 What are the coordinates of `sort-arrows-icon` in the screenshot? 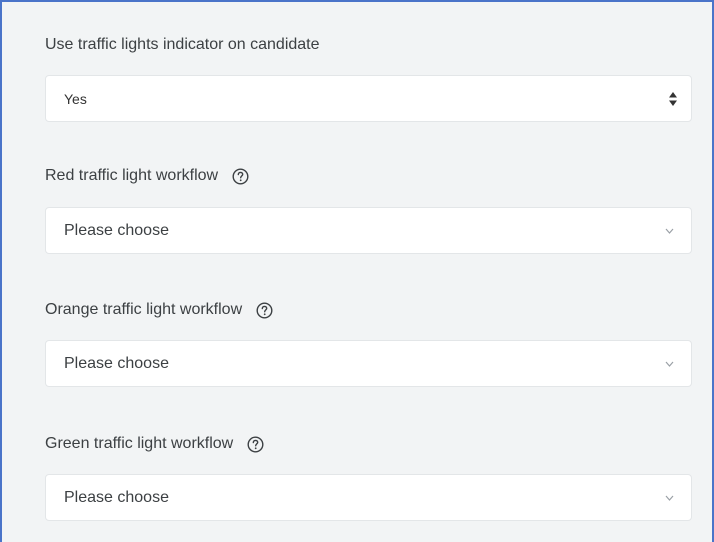 It's located at (673, 99).